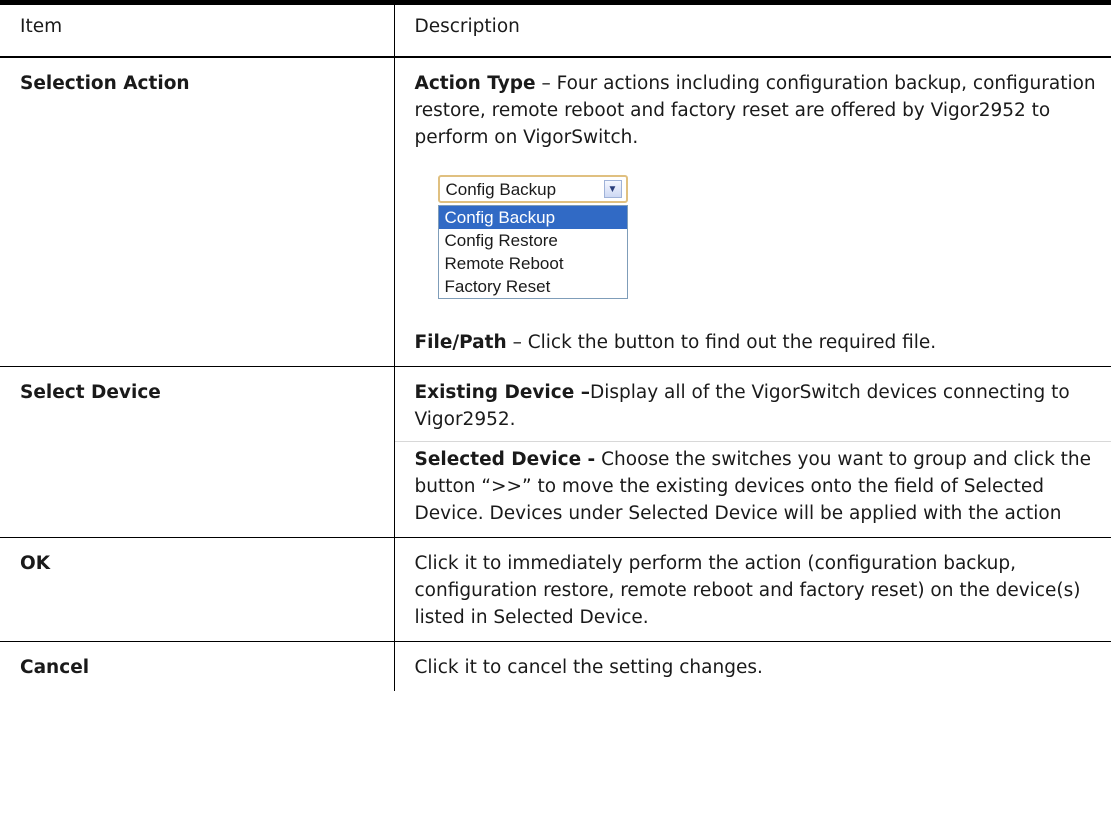 Image resolution: width=1111 pixels, height=814 pixels. I want to click on dropdown-option: Config Restore, so click(533, 240).